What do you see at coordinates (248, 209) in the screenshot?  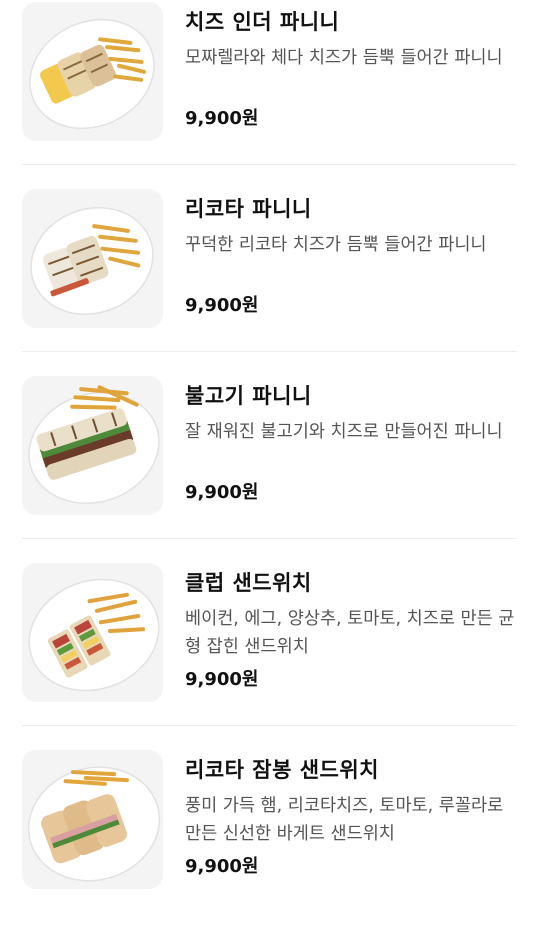 I see `menu-item-name: 리코타 파니니` at bounding box center [248, 209].